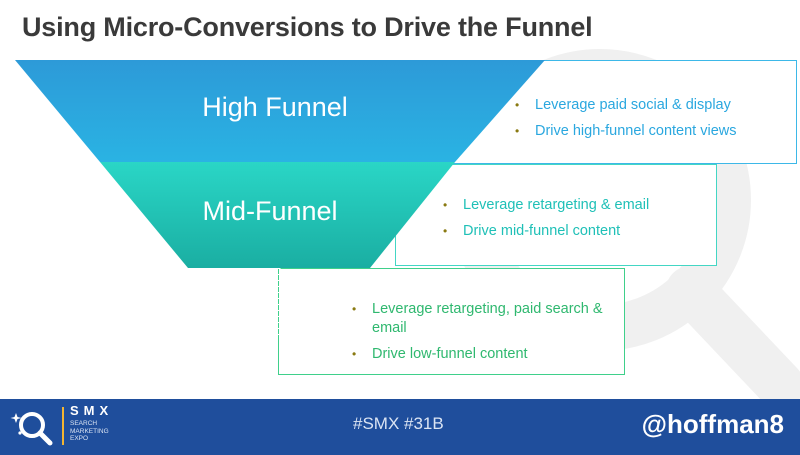  I want to click on bullet-item: • Drive mid-funnel content, so click(532, 231).